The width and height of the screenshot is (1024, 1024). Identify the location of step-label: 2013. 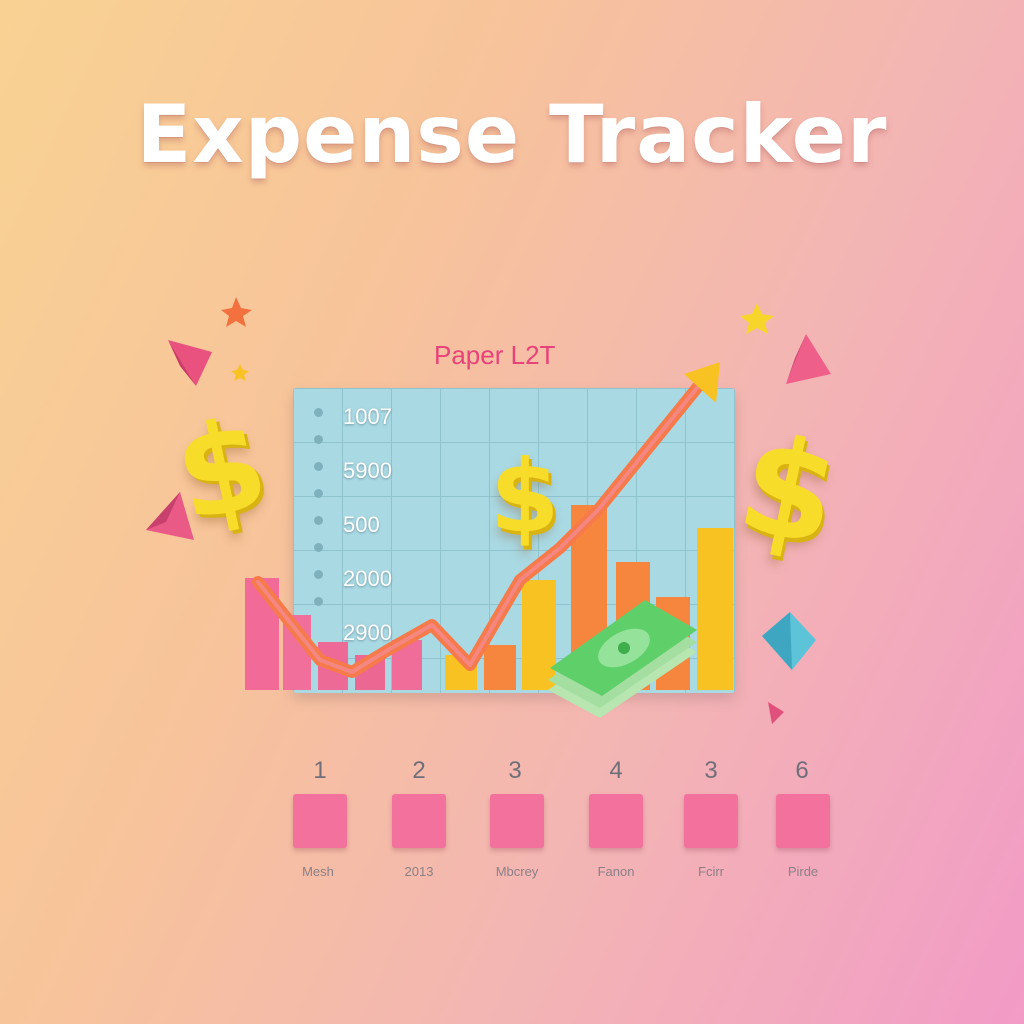
(419, 871).